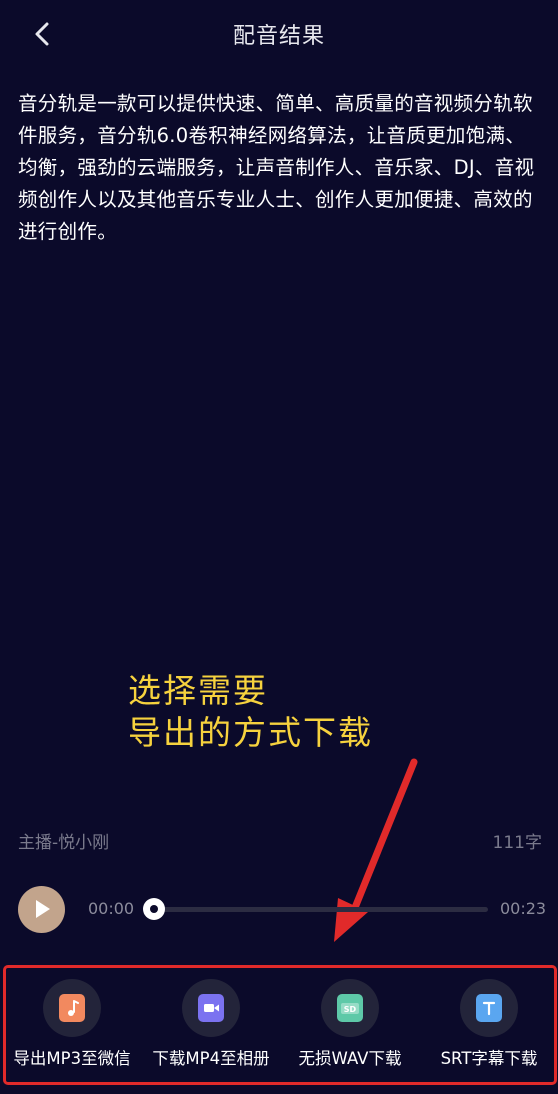 The width and height of the screenshot is (558, 1094). What do you see at coordinates (72, 1008) in the screenshot?
I see `music-file-icon` at bounding box center [72, 1008].